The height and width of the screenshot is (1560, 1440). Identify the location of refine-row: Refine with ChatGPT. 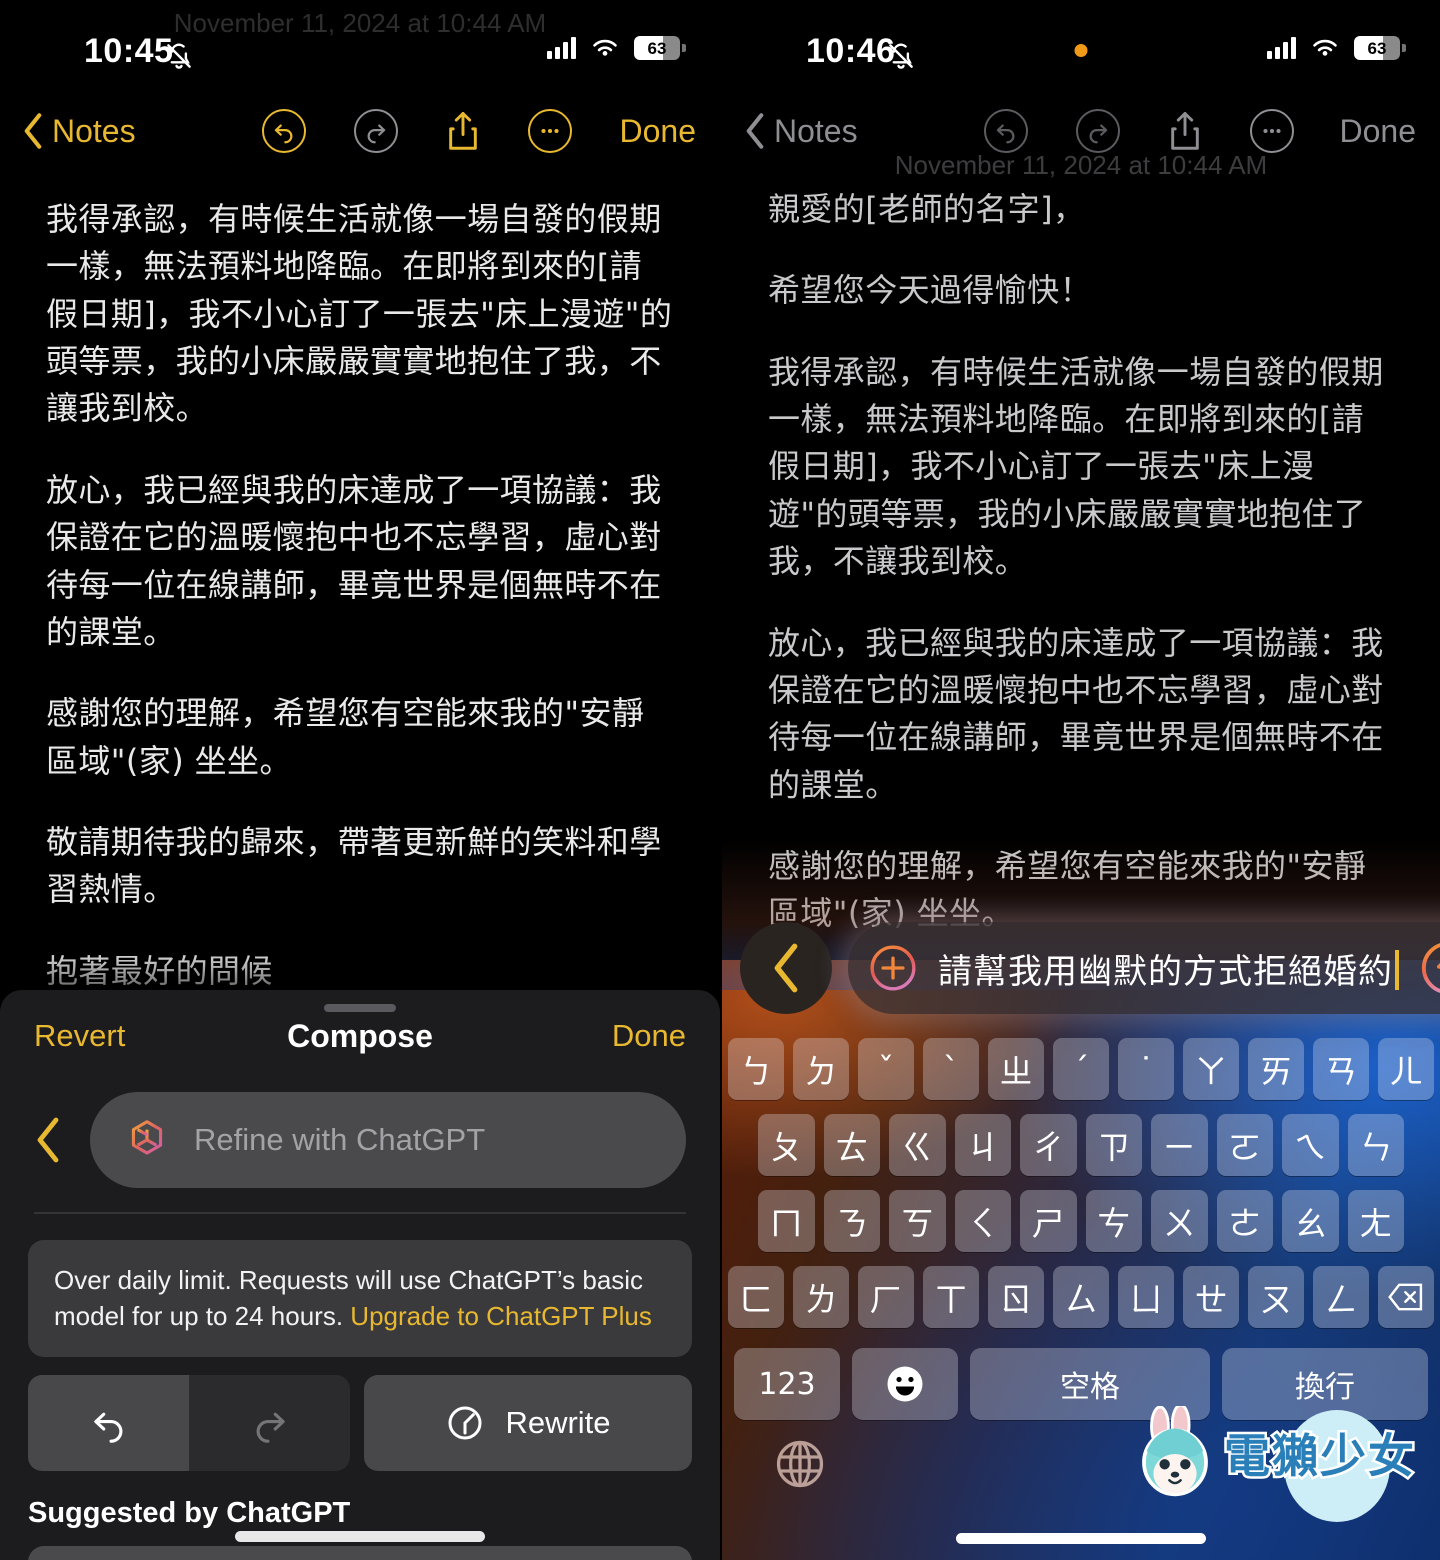
(360, 1140).